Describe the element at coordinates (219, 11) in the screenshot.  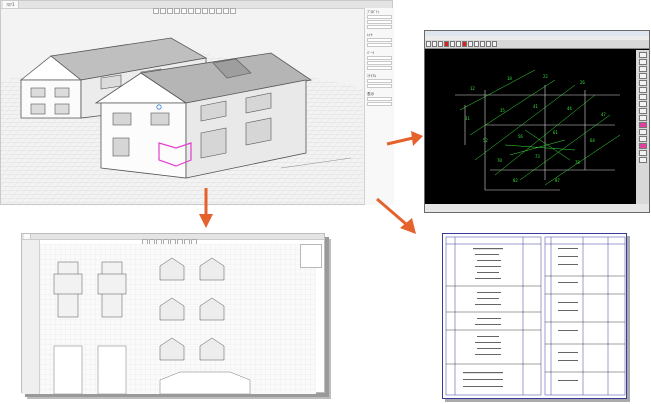
I see `roof-tool-button` at that location.